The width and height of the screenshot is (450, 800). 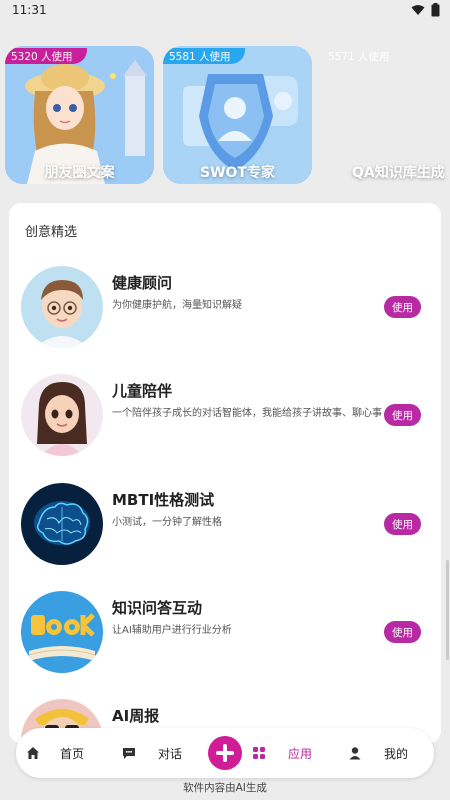 What do you see at coordinates (359, 56) in the screenshot?
I see `usage-badge: 5571 人使用` at bounding box center [359, 56].